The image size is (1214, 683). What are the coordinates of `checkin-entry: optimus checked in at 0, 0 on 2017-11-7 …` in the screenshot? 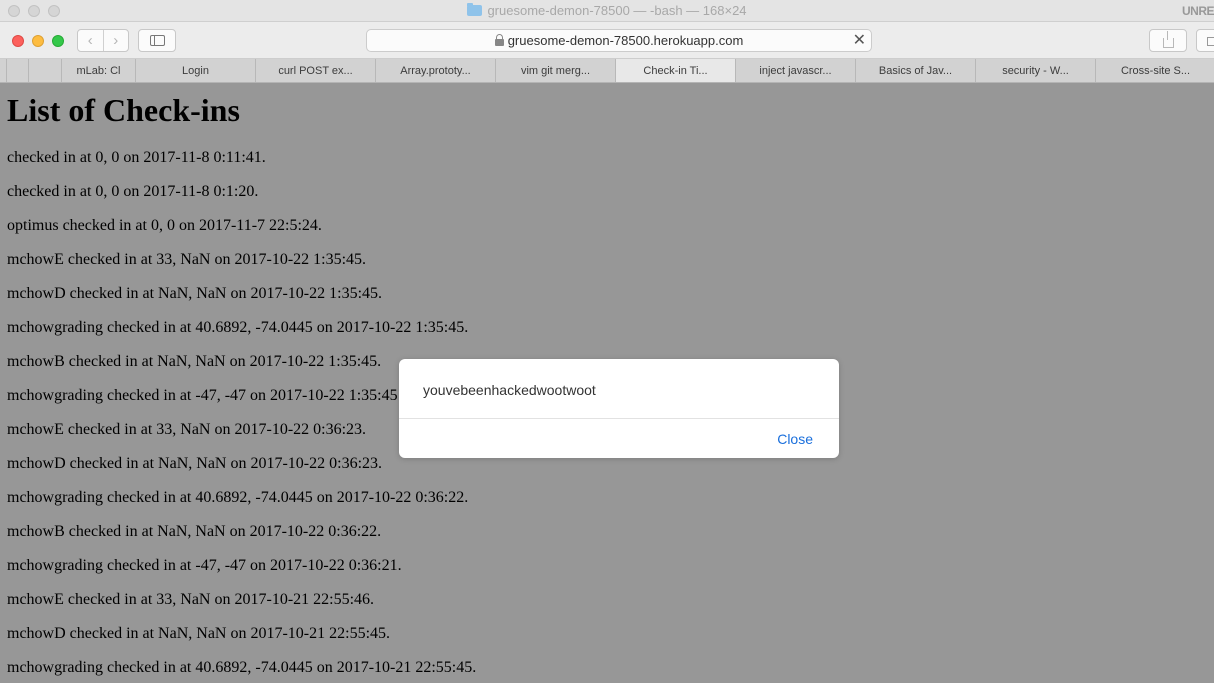 It's located at (164, 225).